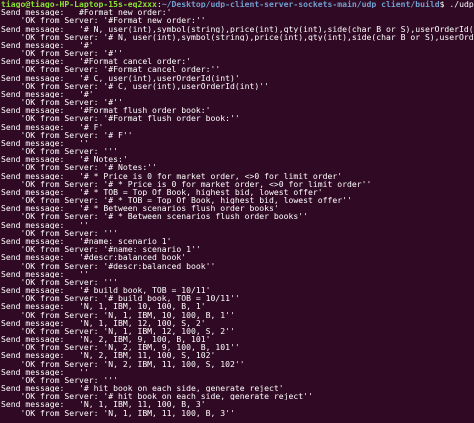  Describe the element at coordinates (67, 134) in the screenshot. I see `terminal-output-line: 'OK from Server: '# F''` at that location.